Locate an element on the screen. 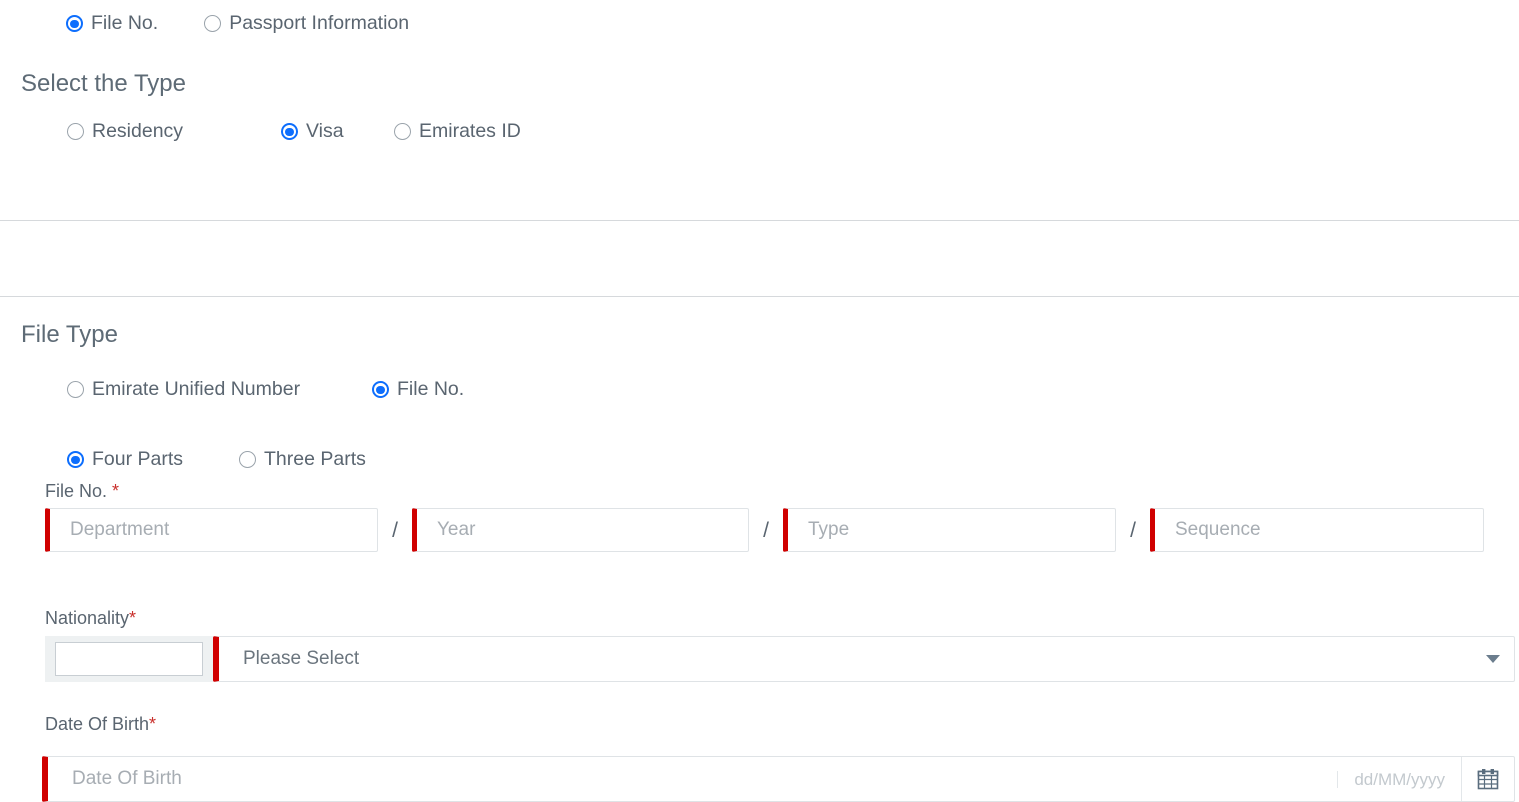 Image resolution: width=1519 pixels, height=802 pixels. select-type-option-visa: Visa is located at coordinates (337, 131).